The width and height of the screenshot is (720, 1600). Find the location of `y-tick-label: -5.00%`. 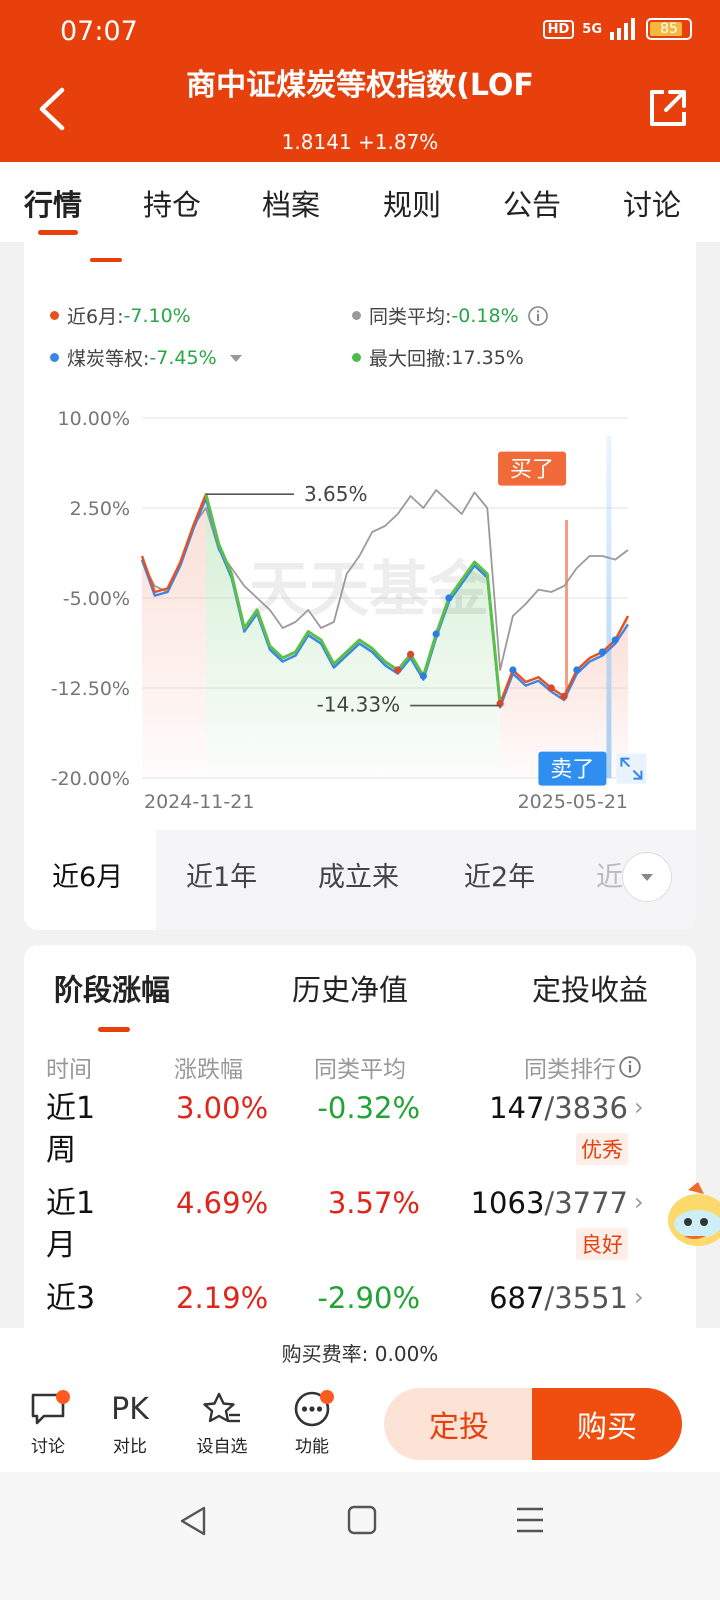

y-tick-label: -5.00% is located at coordinates (96, 599).